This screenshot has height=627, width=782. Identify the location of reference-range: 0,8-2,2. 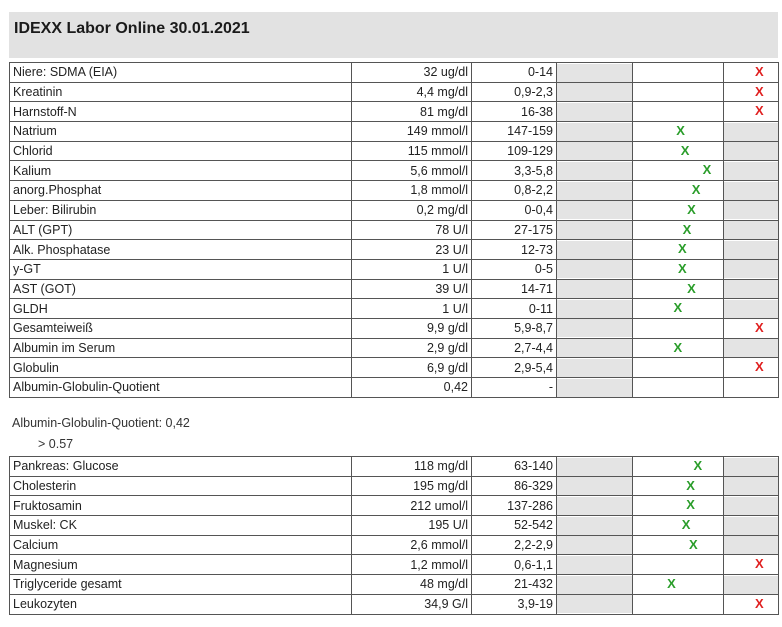
(514, 190).